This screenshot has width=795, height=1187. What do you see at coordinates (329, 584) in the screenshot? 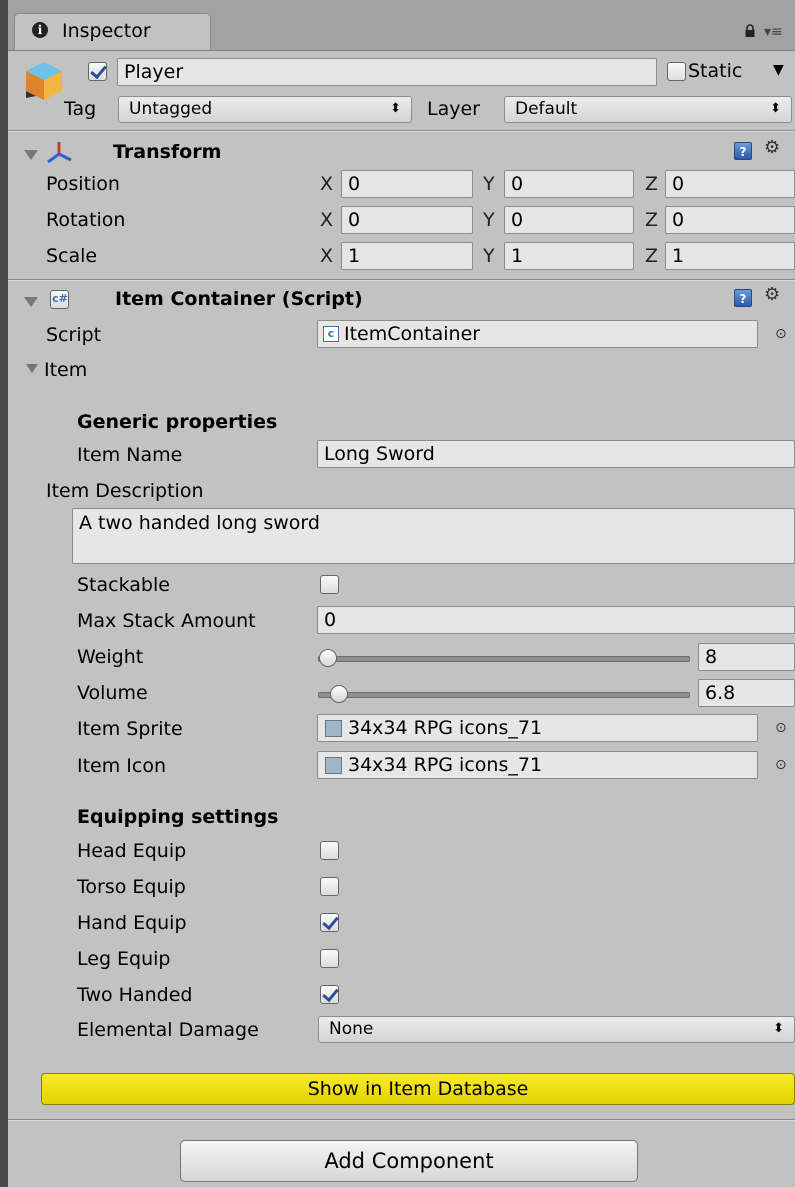
I see `stackable-checkbox` at bounding box center [329, 584].